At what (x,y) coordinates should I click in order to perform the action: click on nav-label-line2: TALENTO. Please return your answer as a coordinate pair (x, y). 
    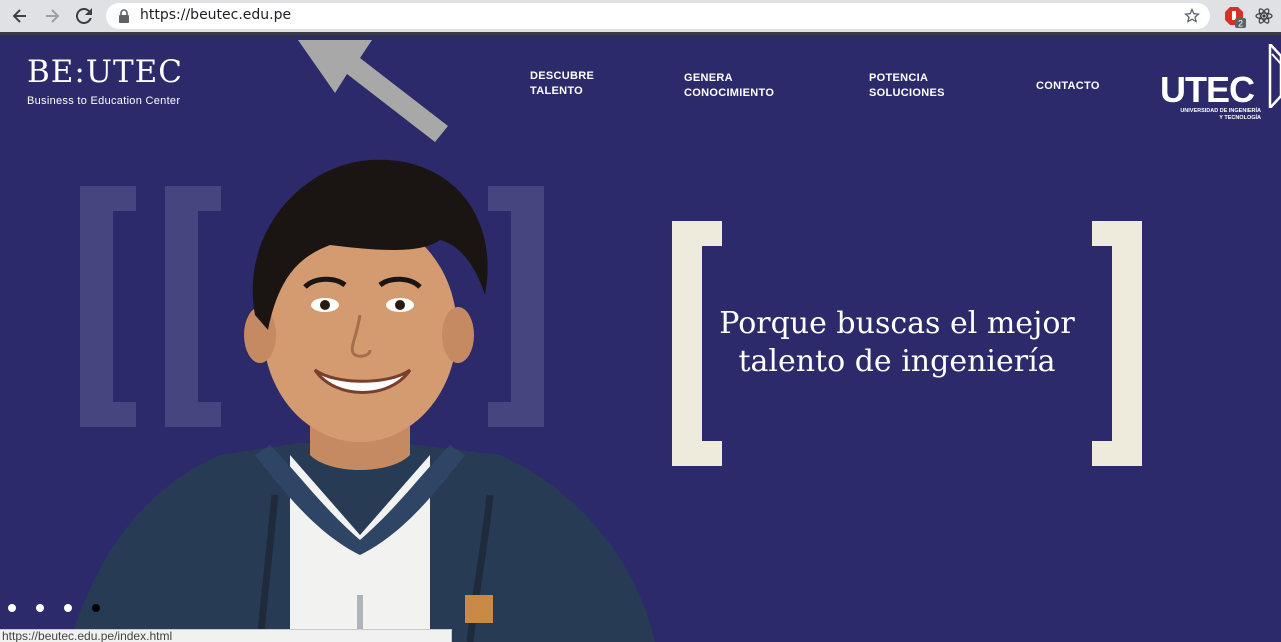
    Looking at the image, I should click on (557, 91).